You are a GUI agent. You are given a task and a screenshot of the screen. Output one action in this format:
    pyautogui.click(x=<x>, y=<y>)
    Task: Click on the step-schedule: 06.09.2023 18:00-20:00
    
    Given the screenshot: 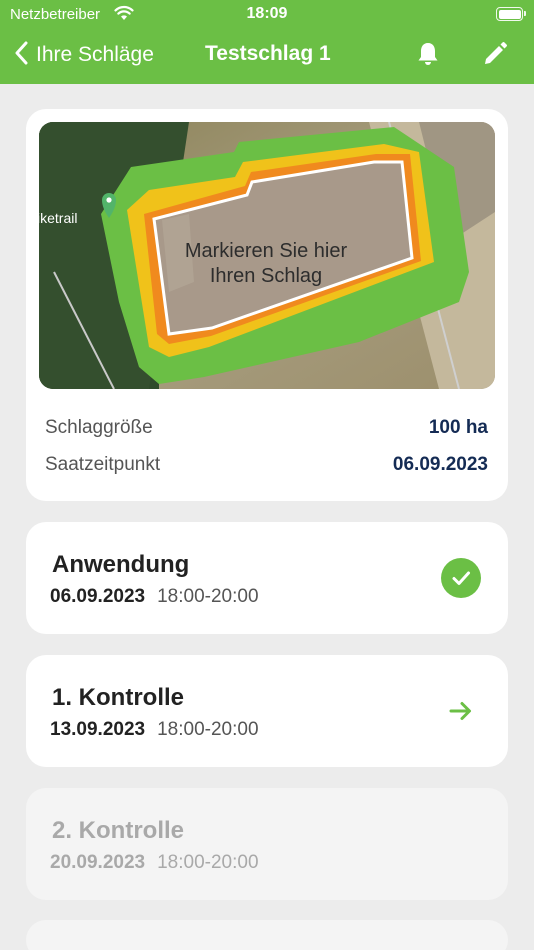 What is the action you would take?
    pyautogui.click(x=154, y=597)
    